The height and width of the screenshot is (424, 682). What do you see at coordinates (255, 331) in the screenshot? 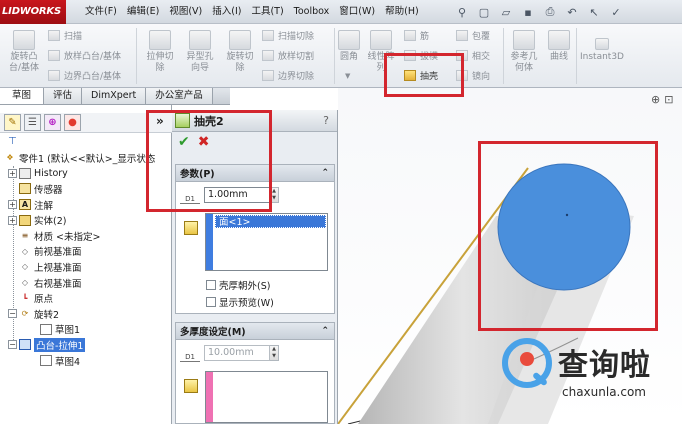
I see `multi-thickness-group-header: 多厚度设定(M) ⌃` at bounding box center [255, 331].